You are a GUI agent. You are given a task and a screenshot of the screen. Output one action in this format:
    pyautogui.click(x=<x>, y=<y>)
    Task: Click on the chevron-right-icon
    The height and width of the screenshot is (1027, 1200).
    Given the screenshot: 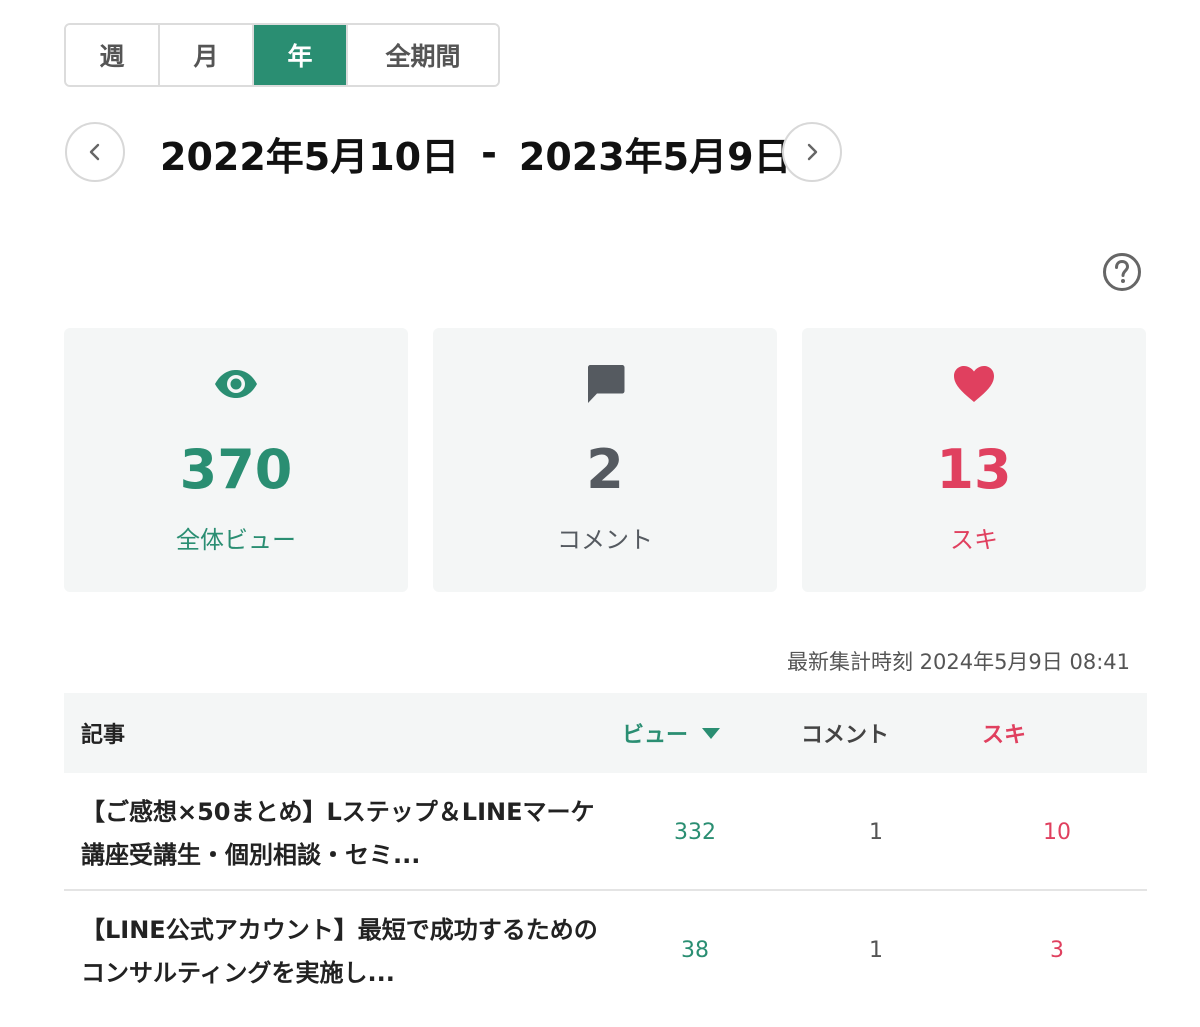 What is the action you would take?
    pyautogui.click(x=812, y=152)
    